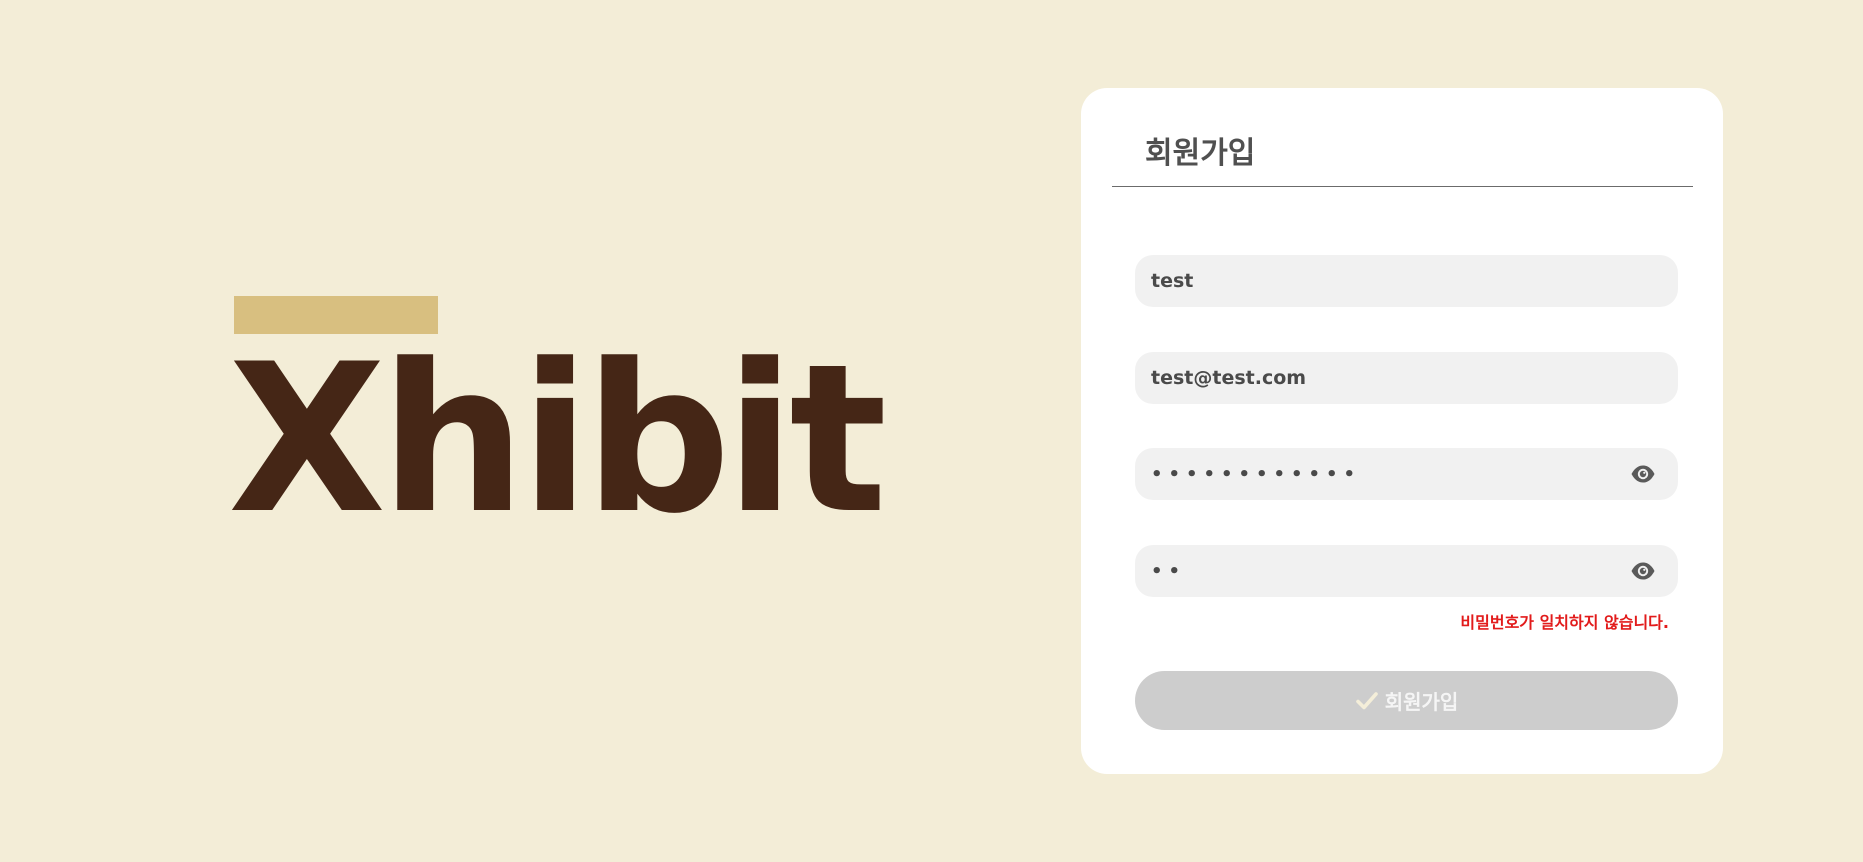 This screenshot has height=862, width=1863. What do you see at coordinates (1381, 378) in the screenshot?
I see `email-input` at bounding box center [1381, 378].